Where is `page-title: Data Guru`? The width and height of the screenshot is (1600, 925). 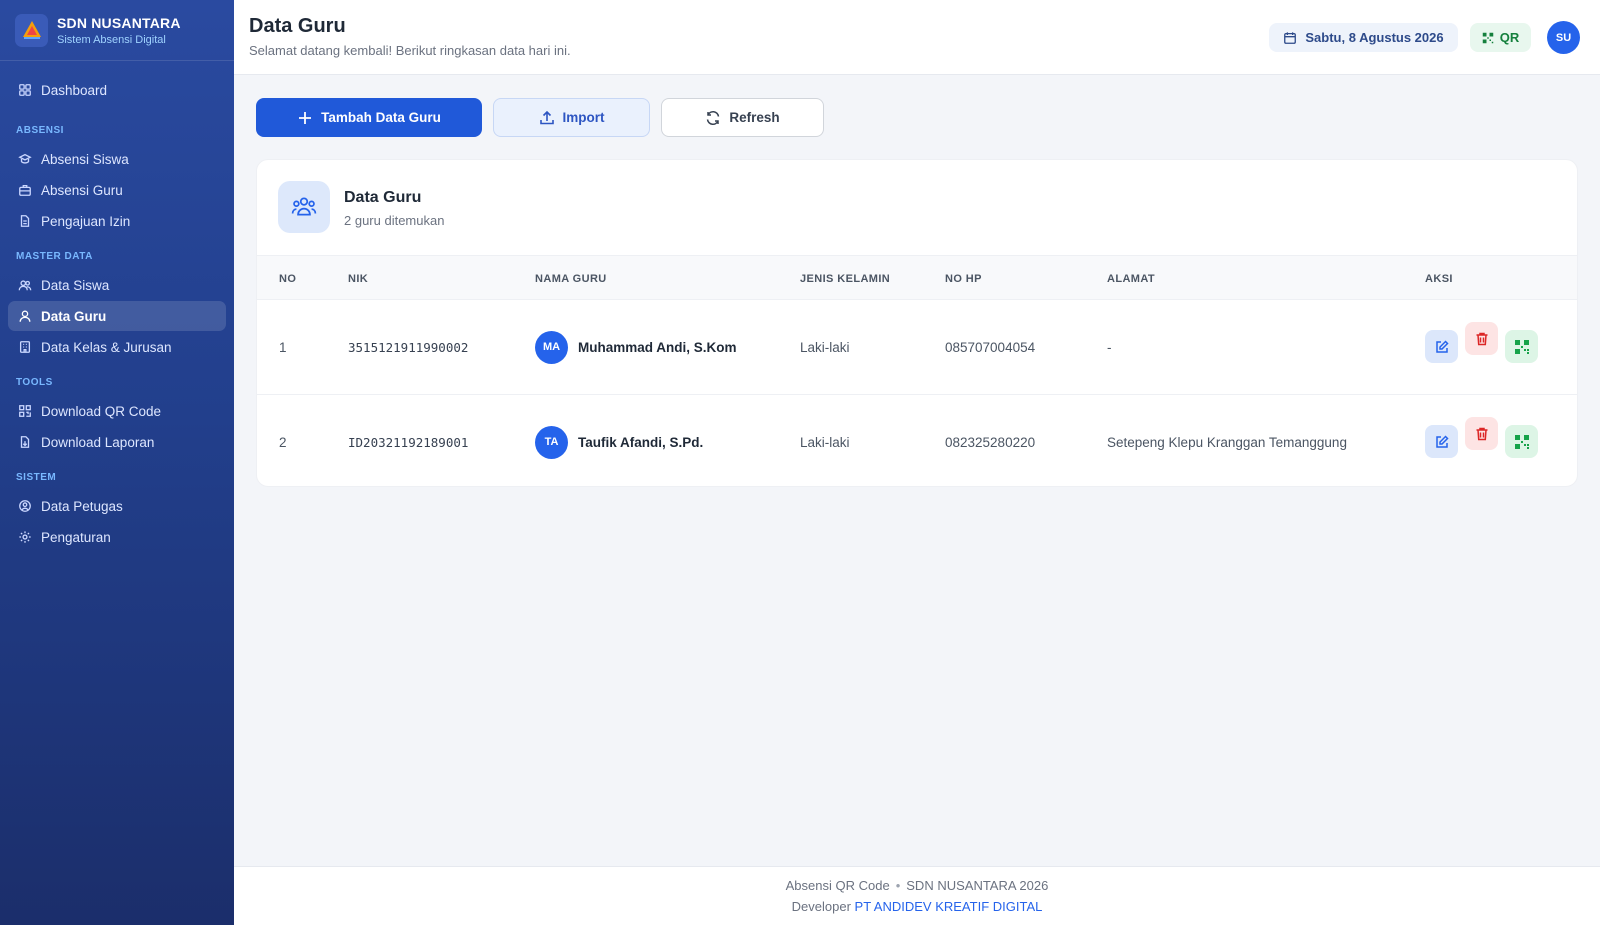 page-title: Data Guru is located at coordinates (297, 26).